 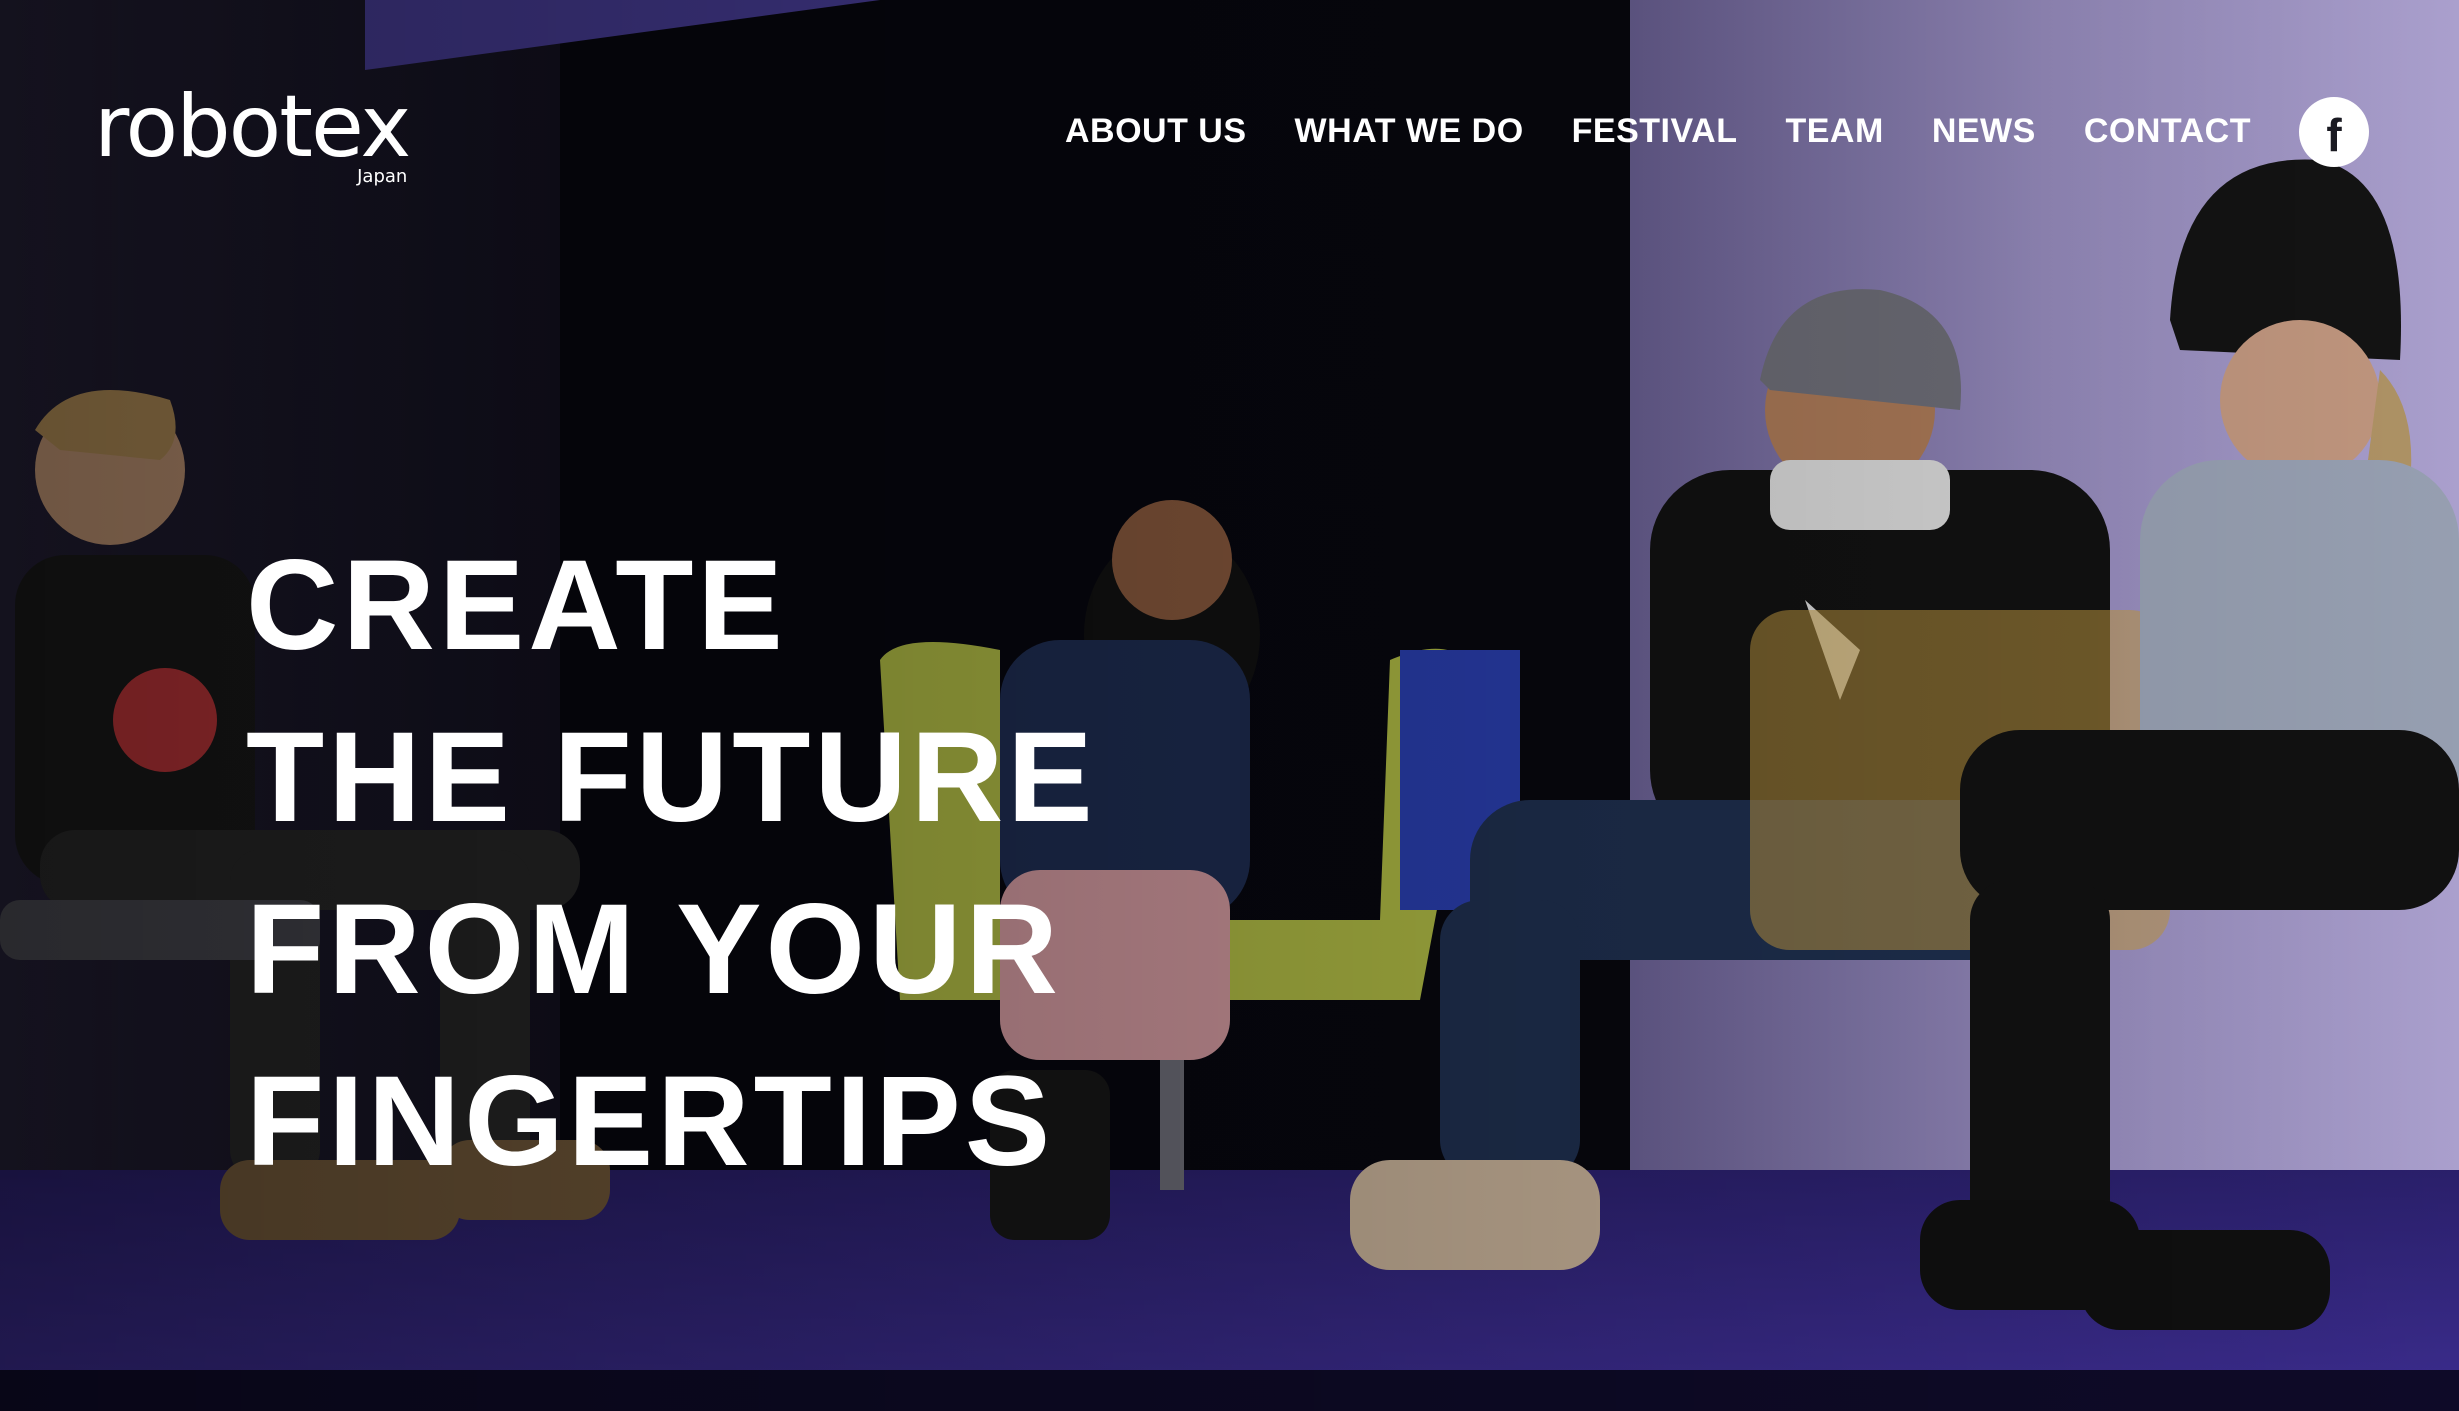 I want to click on nav-item-news: NEWS, so click(x=1984, y=131).